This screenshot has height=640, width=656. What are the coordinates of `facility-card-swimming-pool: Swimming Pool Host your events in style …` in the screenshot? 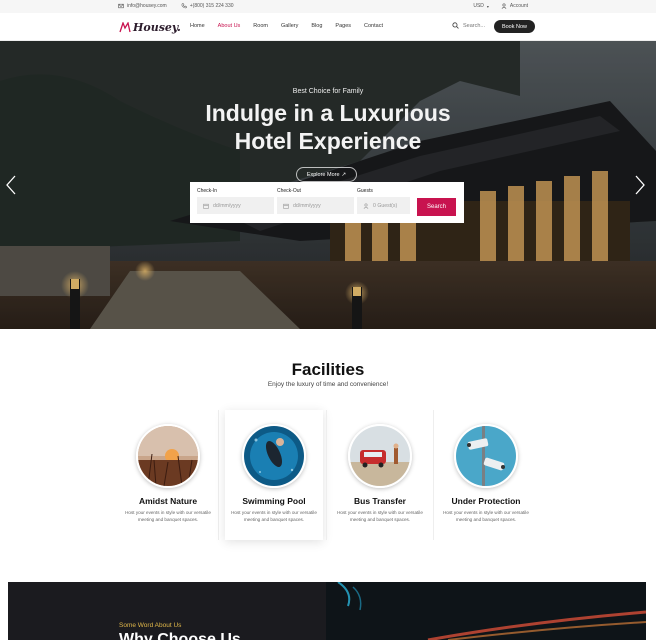 It's located at (274, 475).